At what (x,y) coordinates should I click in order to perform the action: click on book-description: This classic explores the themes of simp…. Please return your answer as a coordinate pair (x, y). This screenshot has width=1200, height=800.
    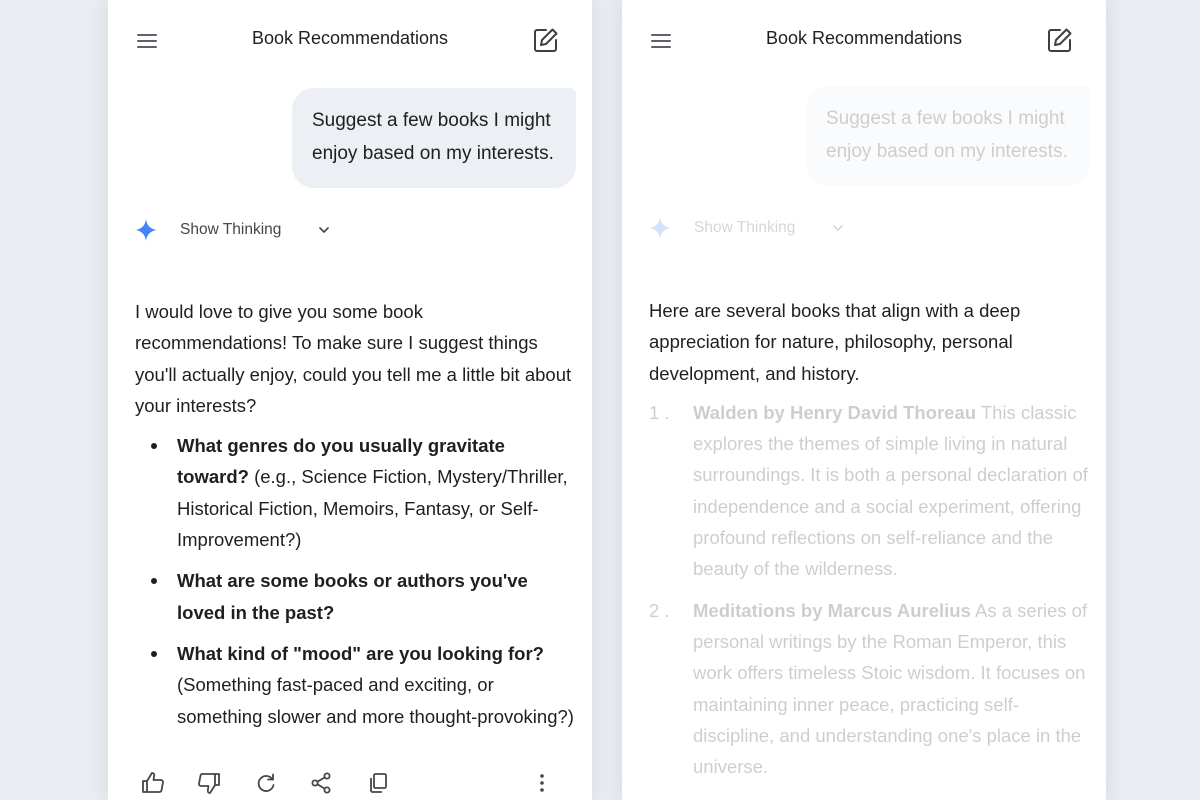
    Looking at the image, I should click on (890, 490).